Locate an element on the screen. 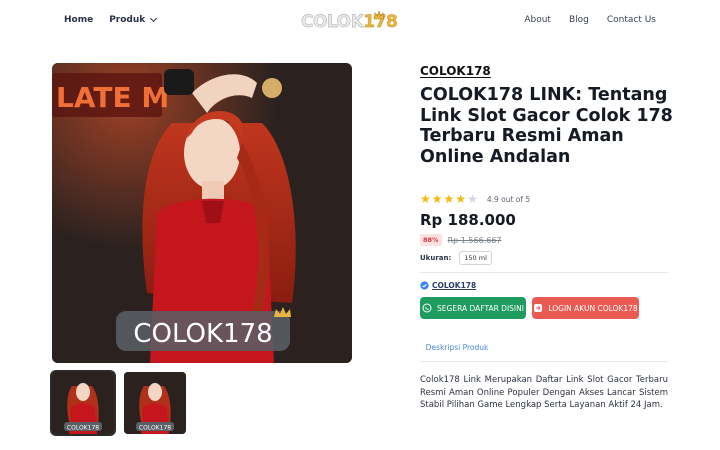 The image size is (720, 450). neon-sign-text: LATE M is located at coordinates (112, 97).